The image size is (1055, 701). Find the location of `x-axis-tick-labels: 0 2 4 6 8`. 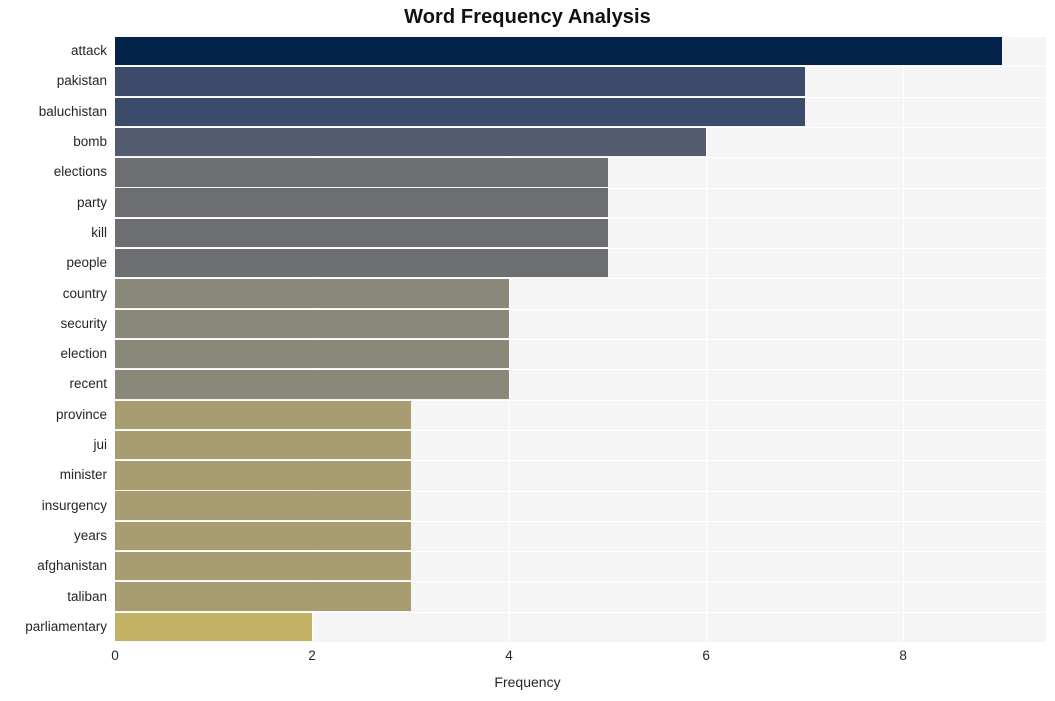

x-axis-tick-labels: 0 2 4 6 8 is located at coordinates (527, 658).